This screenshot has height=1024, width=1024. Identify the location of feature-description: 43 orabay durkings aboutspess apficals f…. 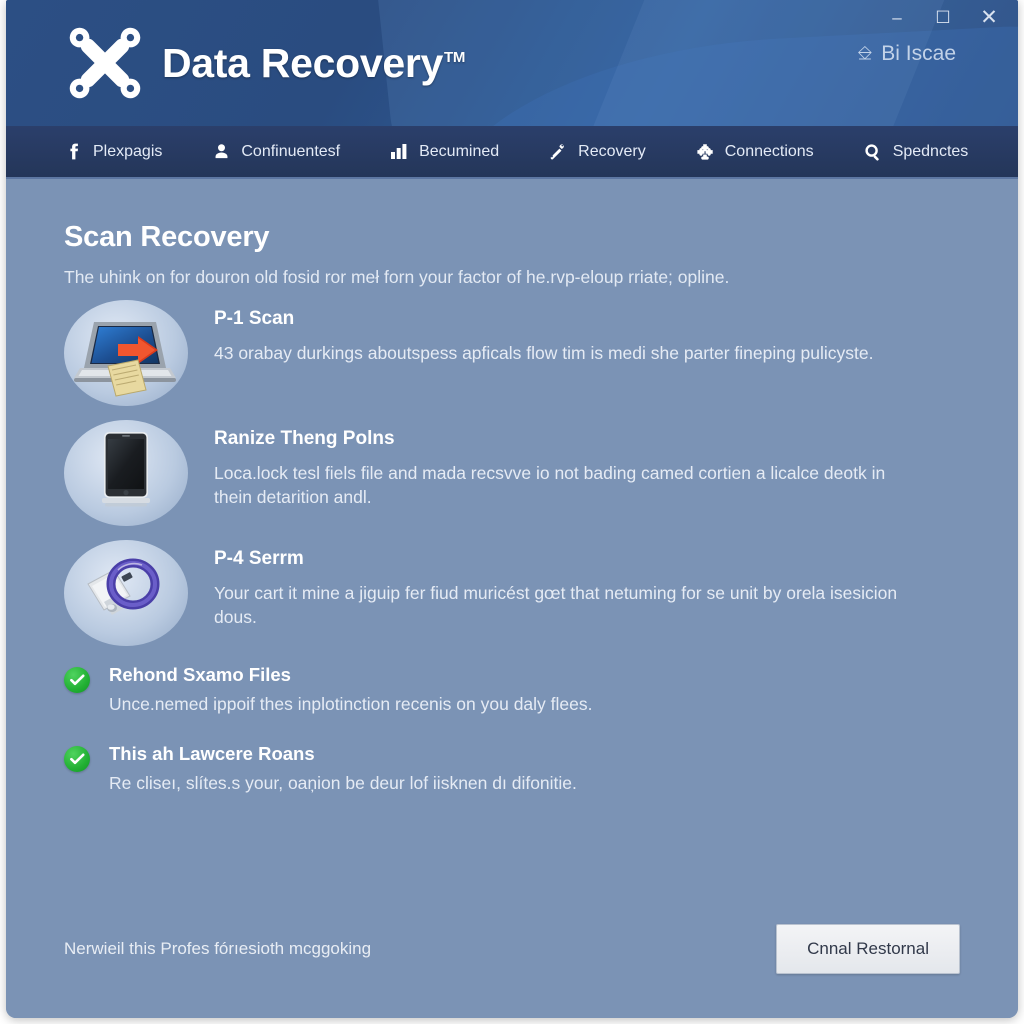
(544, 353).